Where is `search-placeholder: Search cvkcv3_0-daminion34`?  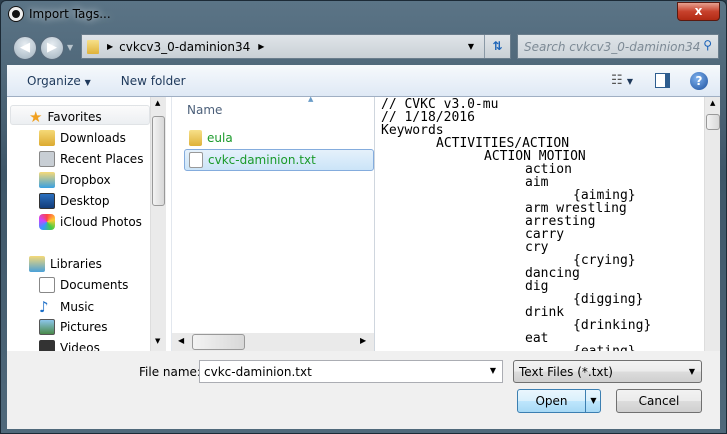 search-placeholder: Search cvkcv3_0-daminion34 is located at coordinates (612, 47).